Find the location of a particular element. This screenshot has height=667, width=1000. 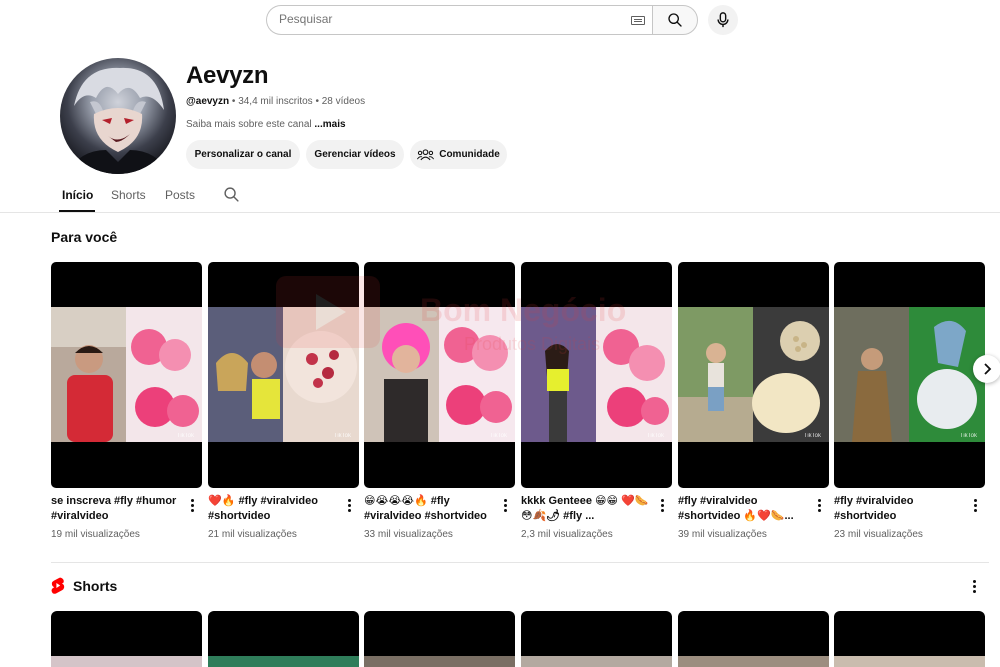

subscriber-count: 34,4 mil inscritos is located at coordinates (275, 101).